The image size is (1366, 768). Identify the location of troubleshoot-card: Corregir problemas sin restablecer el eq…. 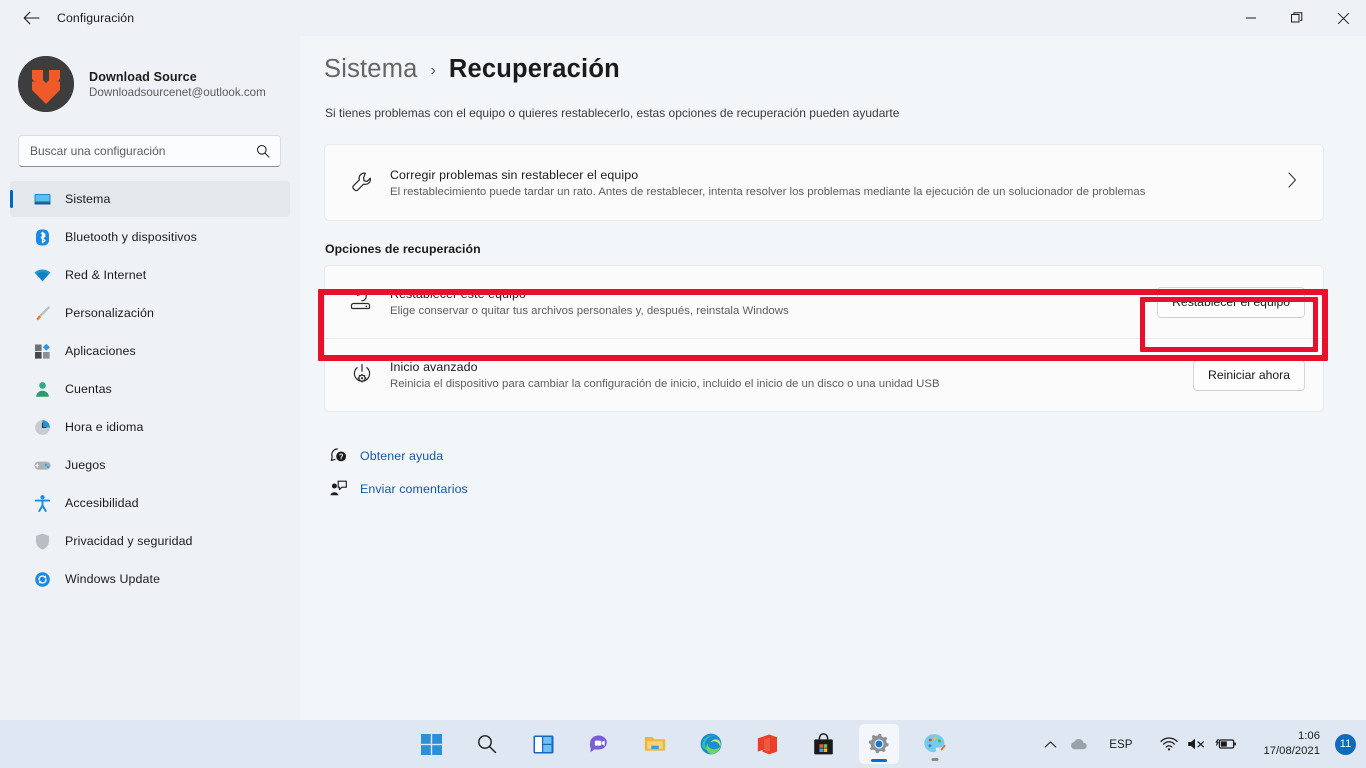
(824, 182).